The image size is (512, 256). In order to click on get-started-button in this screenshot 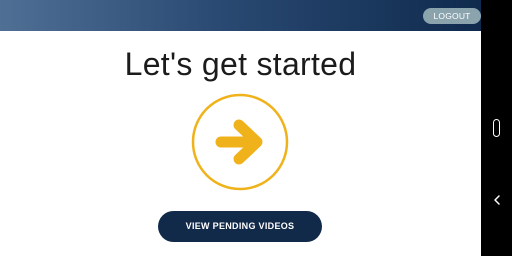, I will do `click(240, 142)`.